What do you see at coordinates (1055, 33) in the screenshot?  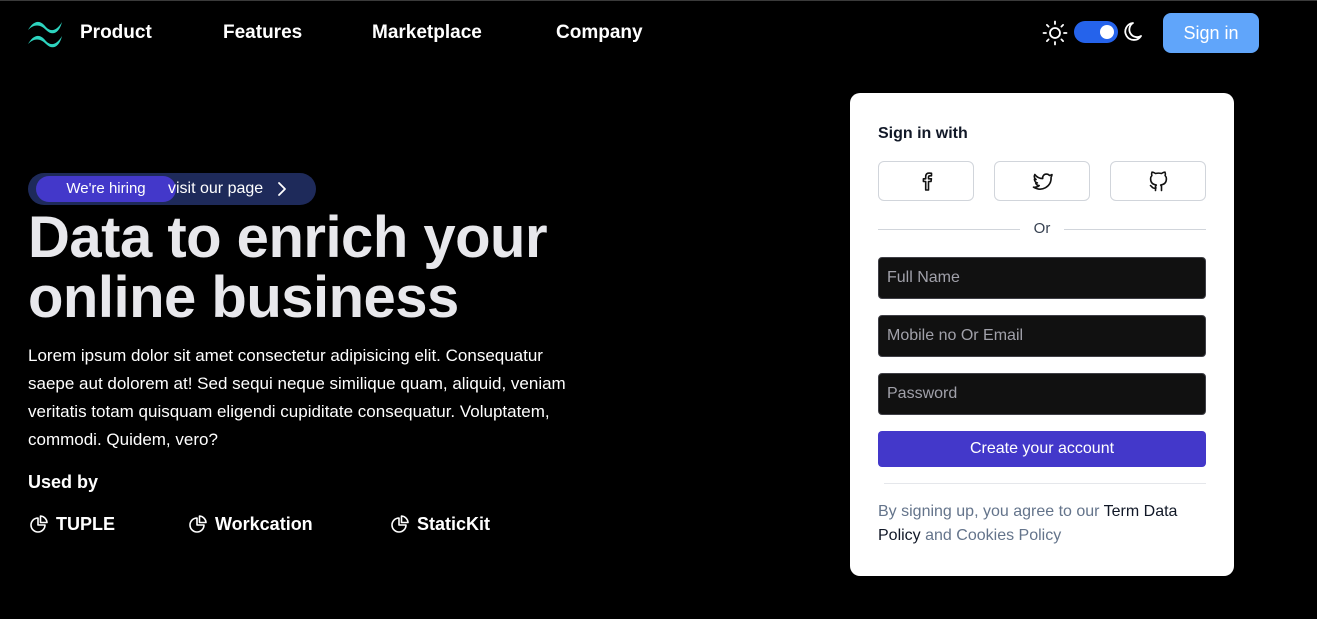 I see `sun-icon` at bounding box center [1055, 33].